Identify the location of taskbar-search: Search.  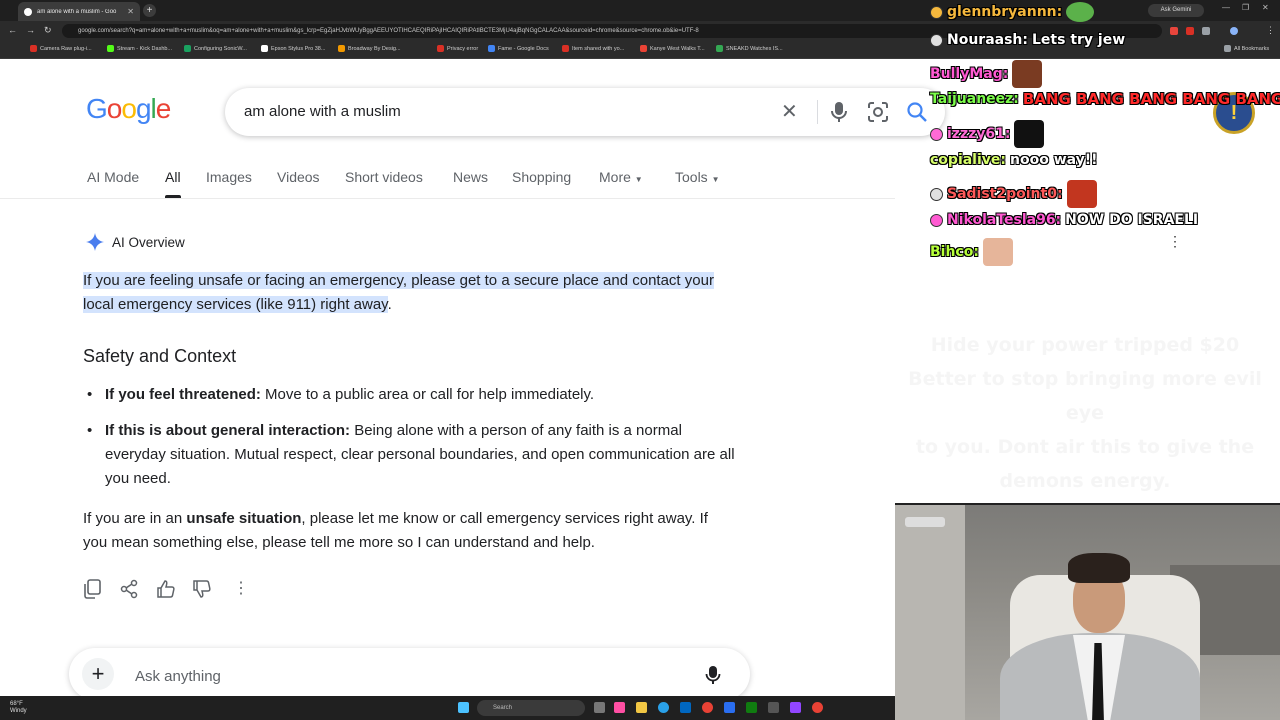
(531, 708).